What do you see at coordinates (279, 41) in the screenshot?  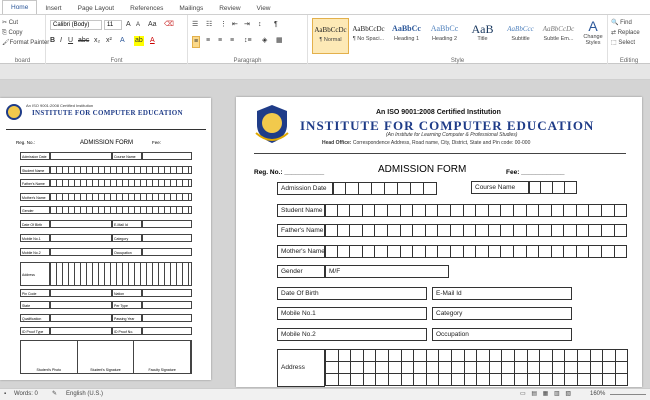 I see `borders-icon: ▦` at bounding box center [279, 41].